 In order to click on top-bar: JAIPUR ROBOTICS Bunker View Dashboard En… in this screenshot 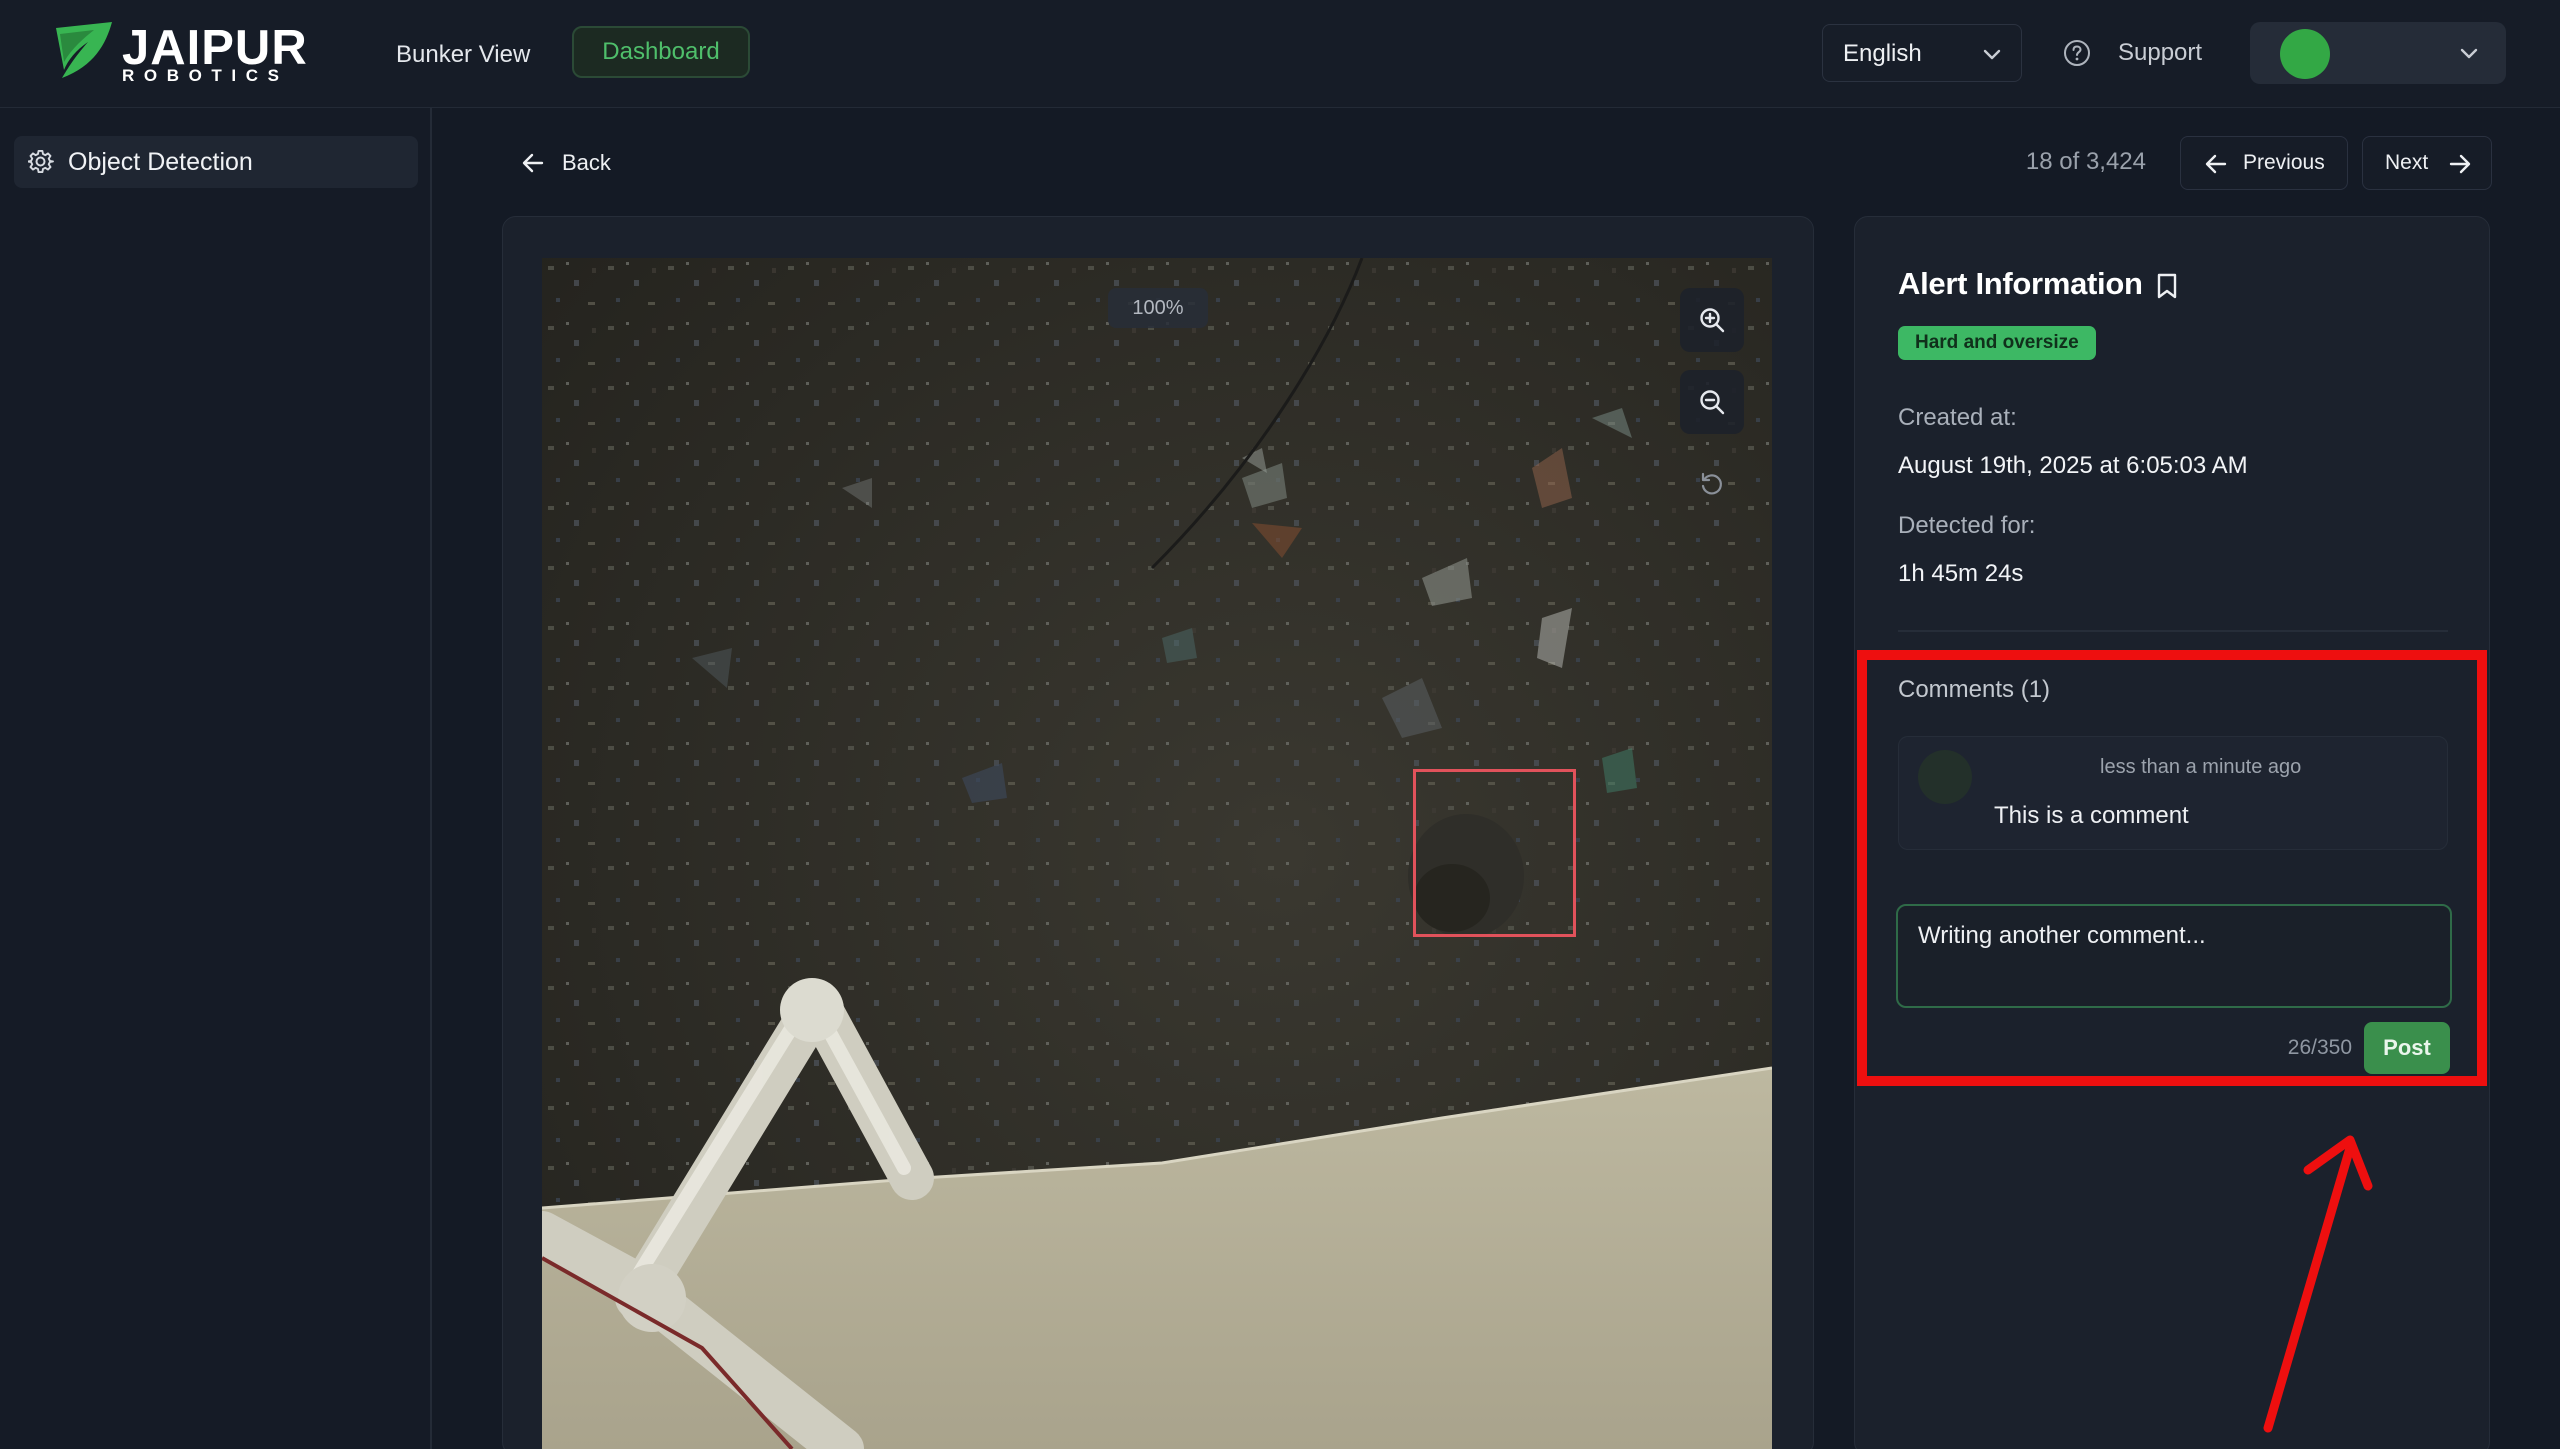, I will do `click(1280, 54)`.